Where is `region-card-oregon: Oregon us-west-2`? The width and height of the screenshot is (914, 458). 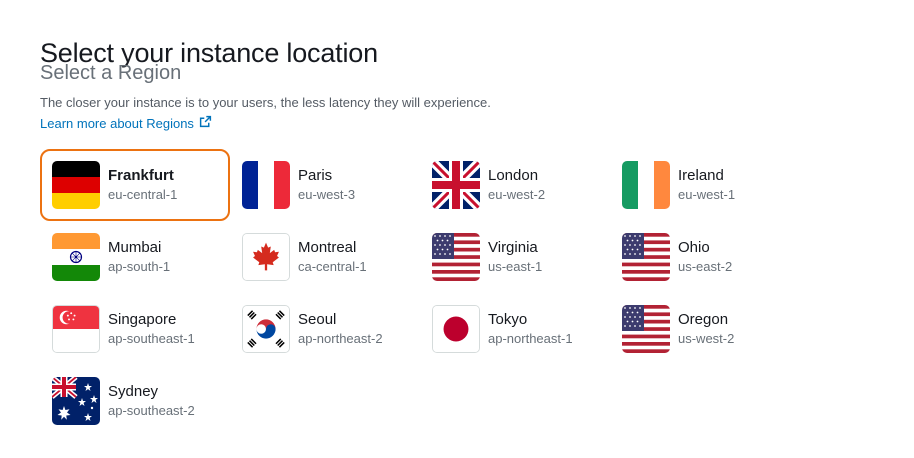 region-card-oregon: Oregon us-west-2 is located at coordinates (705, 329).